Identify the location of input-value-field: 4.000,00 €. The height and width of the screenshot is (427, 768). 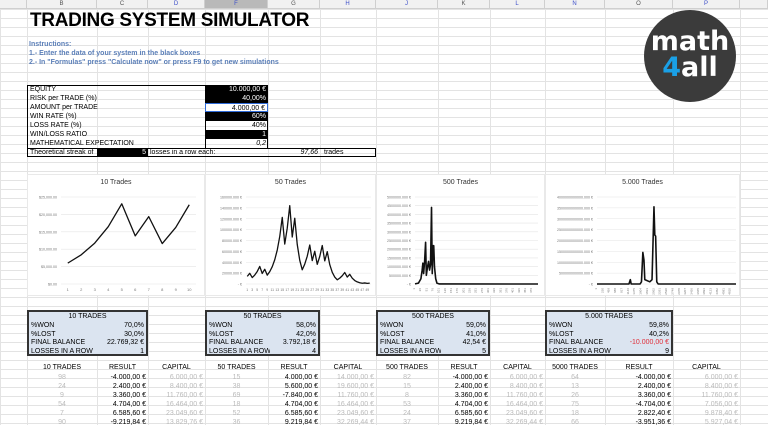
(236, 107).